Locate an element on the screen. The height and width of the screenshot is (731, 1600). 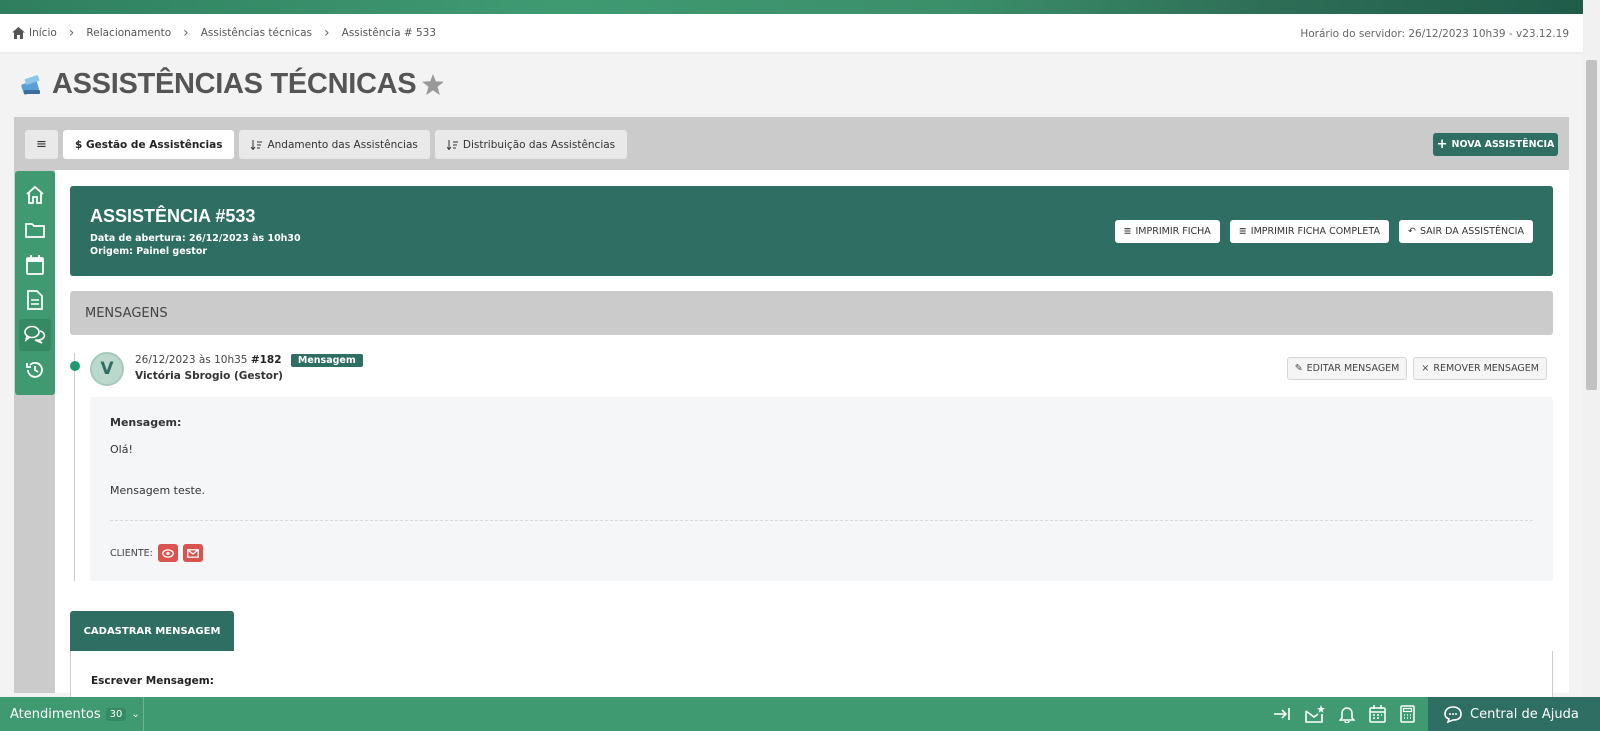
breadcrumb-assistencias: Assistências técnicas is located at coordinates (256, 33).